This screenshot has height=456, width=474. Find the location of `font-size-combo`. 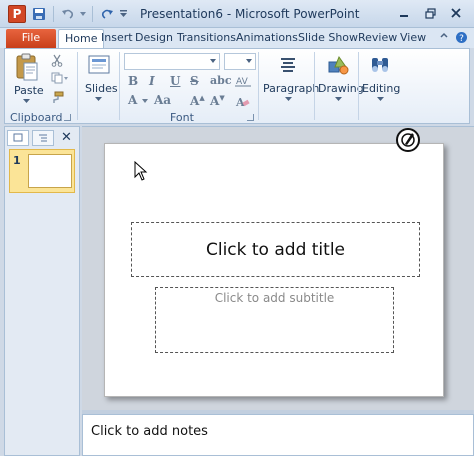

font-size-combo is located at coordinates (240, 61).